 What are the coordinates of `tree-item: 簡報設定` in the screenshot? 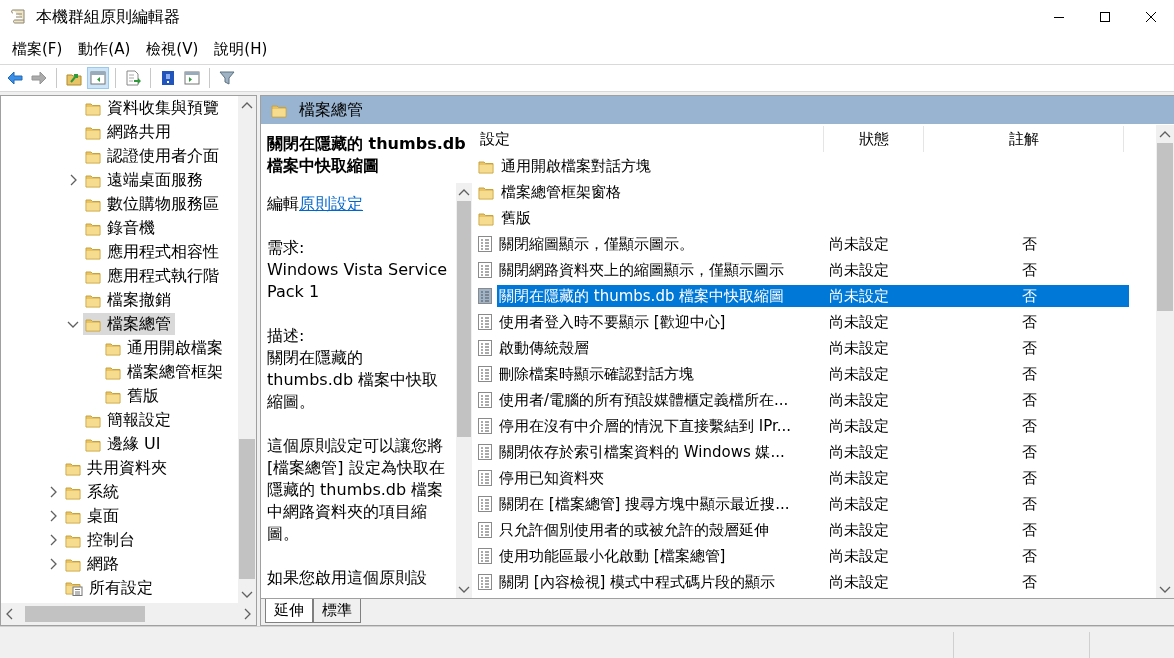 It's located at (129, 420).